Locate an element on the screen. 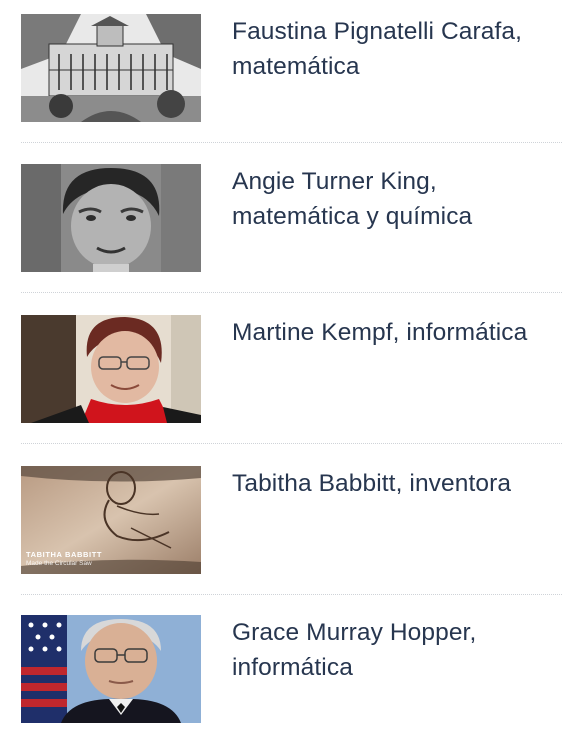  list-item: Martine Kempf, informática is located at coordinates (291, 369).